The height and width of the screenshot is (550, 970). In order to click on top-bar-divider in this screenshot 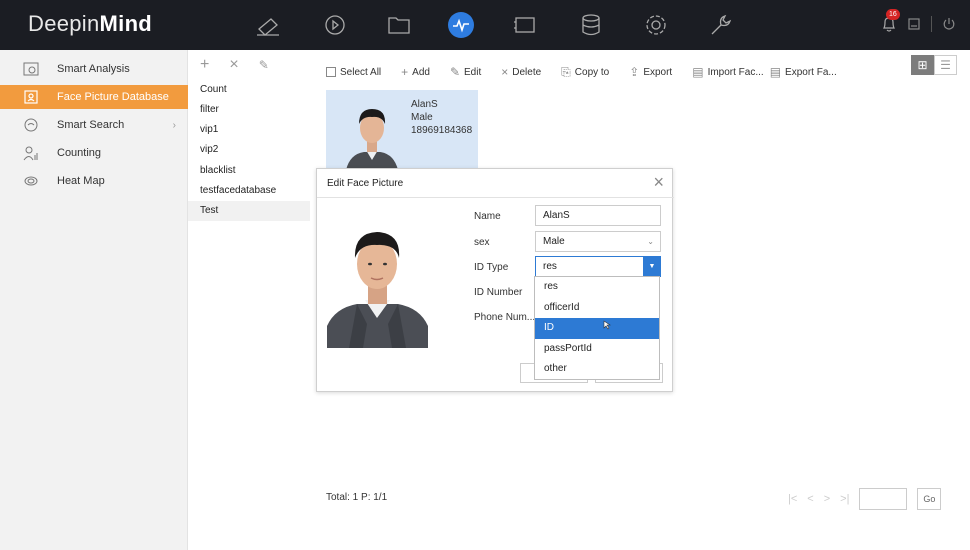, I will do `click(931, 24)`.